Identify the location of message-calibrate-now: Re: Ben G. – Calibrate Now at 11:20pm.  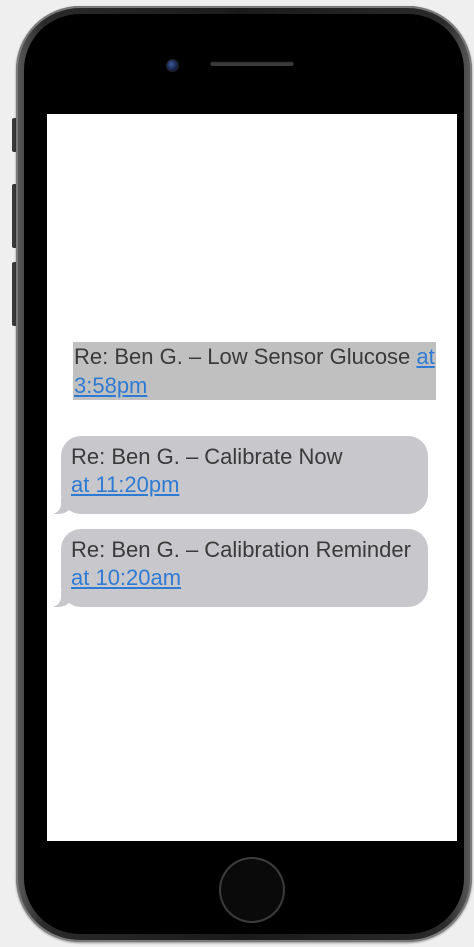
(237, 475).